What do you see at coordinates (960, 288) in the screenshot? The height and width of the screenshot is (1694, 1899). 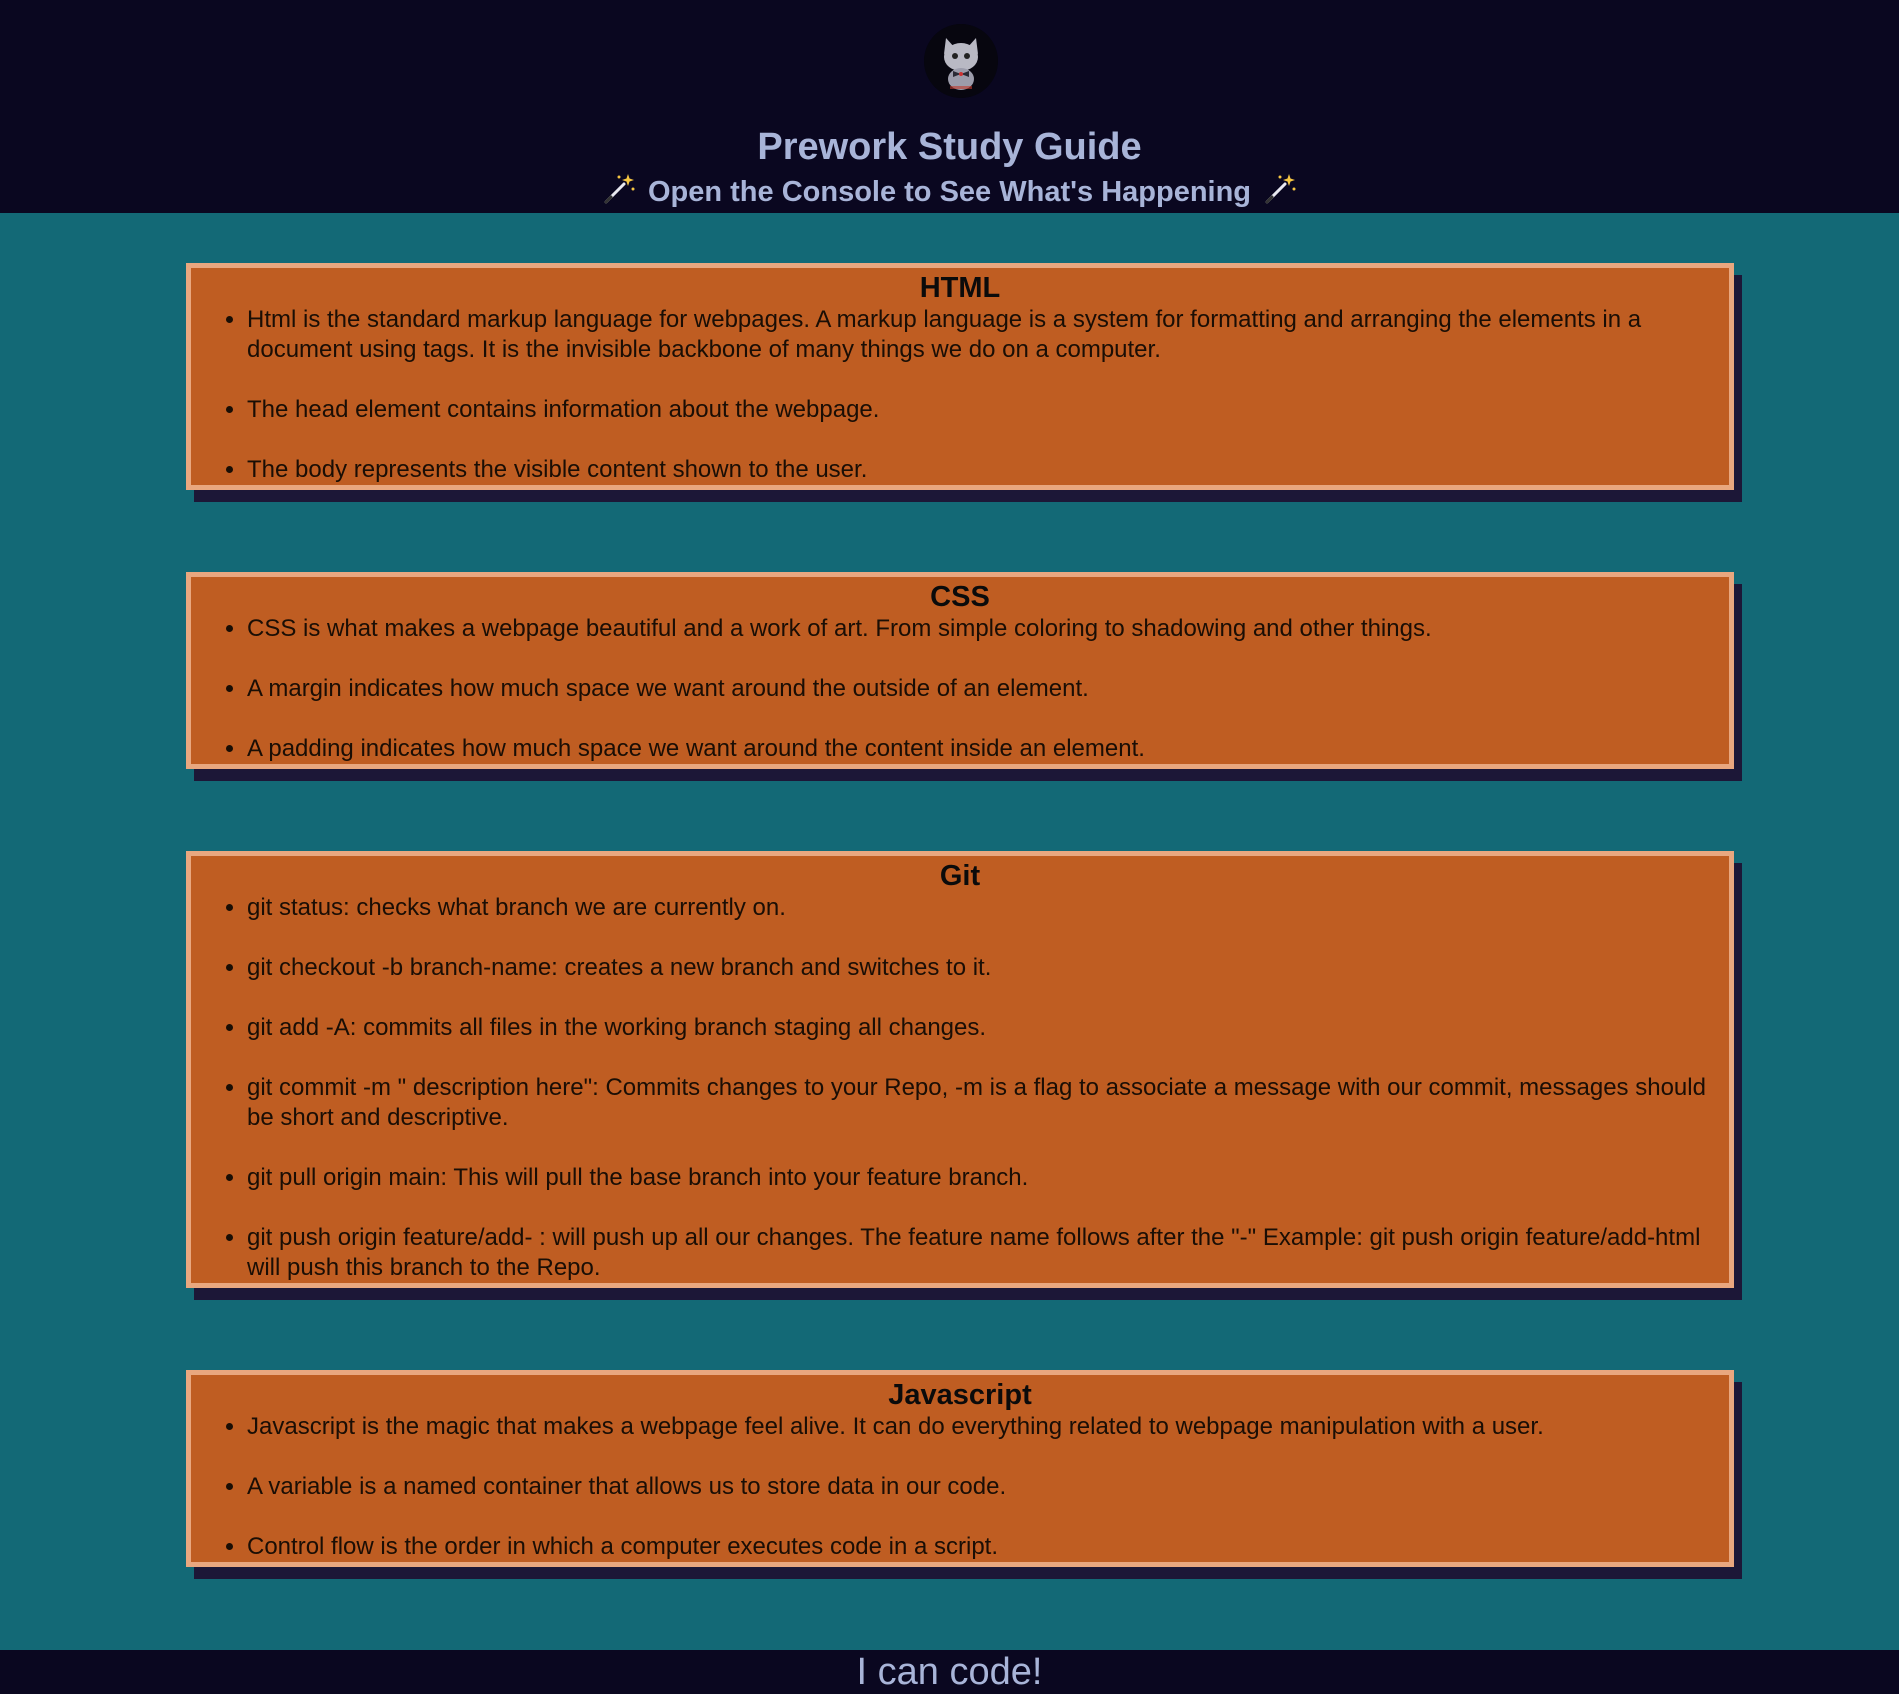 I see `section-title: HTML` at bounding box center [960, 288].